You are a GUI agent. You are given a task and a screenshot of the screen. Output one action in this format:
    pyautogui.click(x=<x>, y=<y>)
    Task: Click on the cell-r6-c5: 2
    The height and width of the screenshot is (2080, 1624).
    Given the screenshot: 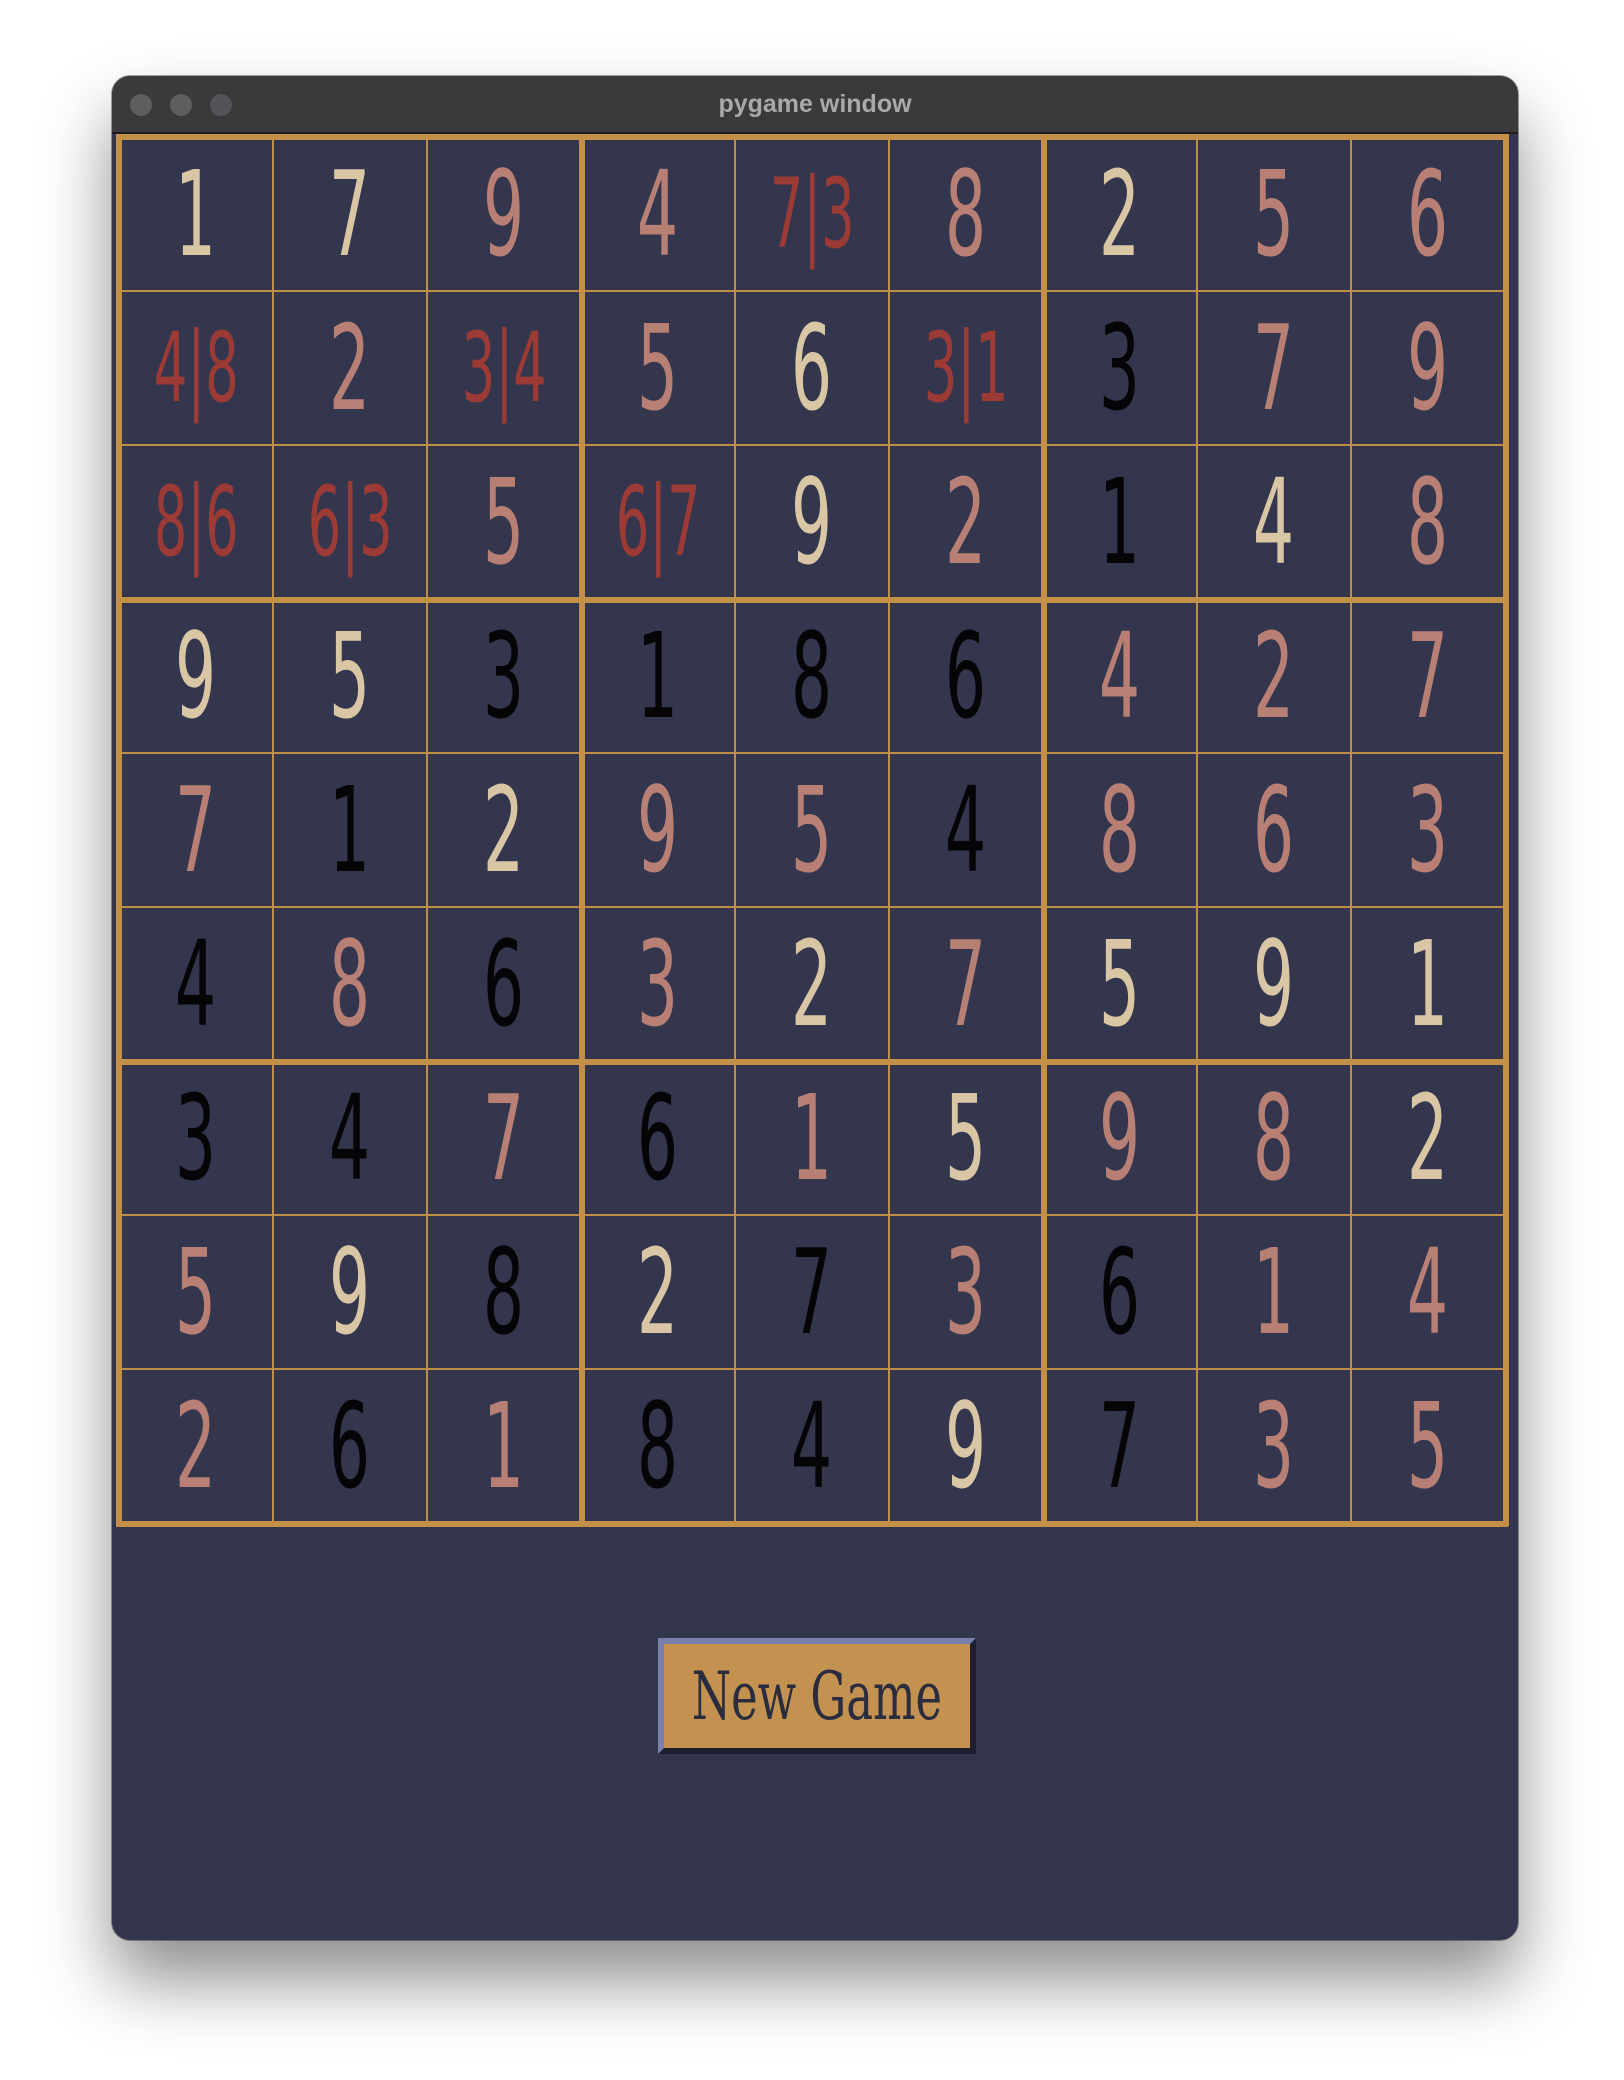 What is the action you would take?
    pyautogui.click(x=812, y=984)
    